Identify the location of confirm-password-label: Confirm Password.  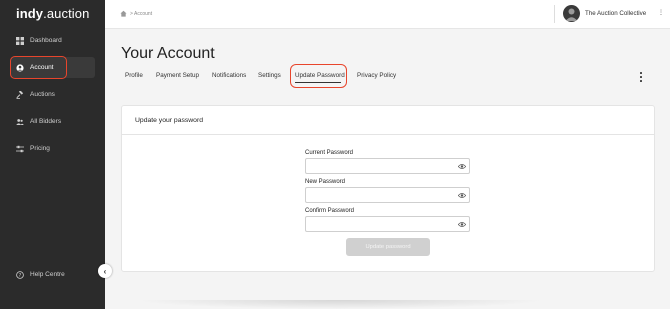
(330, 211).